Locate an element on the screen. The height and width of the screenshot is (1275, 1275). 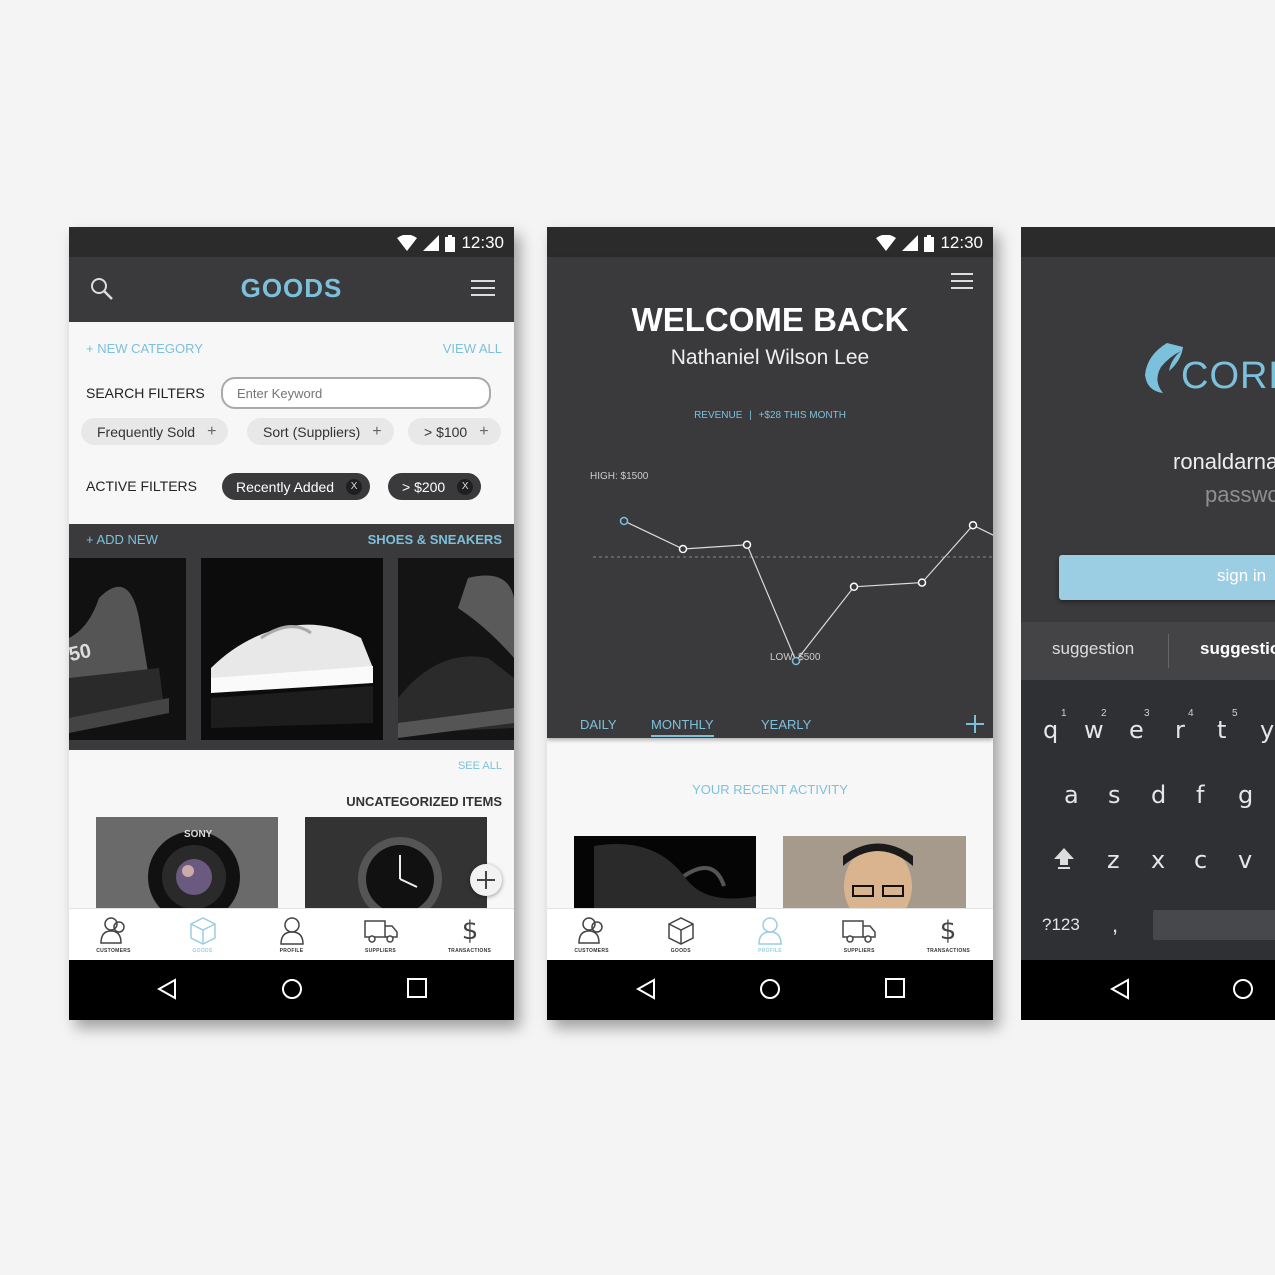
product-image: 50 is located at coordinates (127, 649).